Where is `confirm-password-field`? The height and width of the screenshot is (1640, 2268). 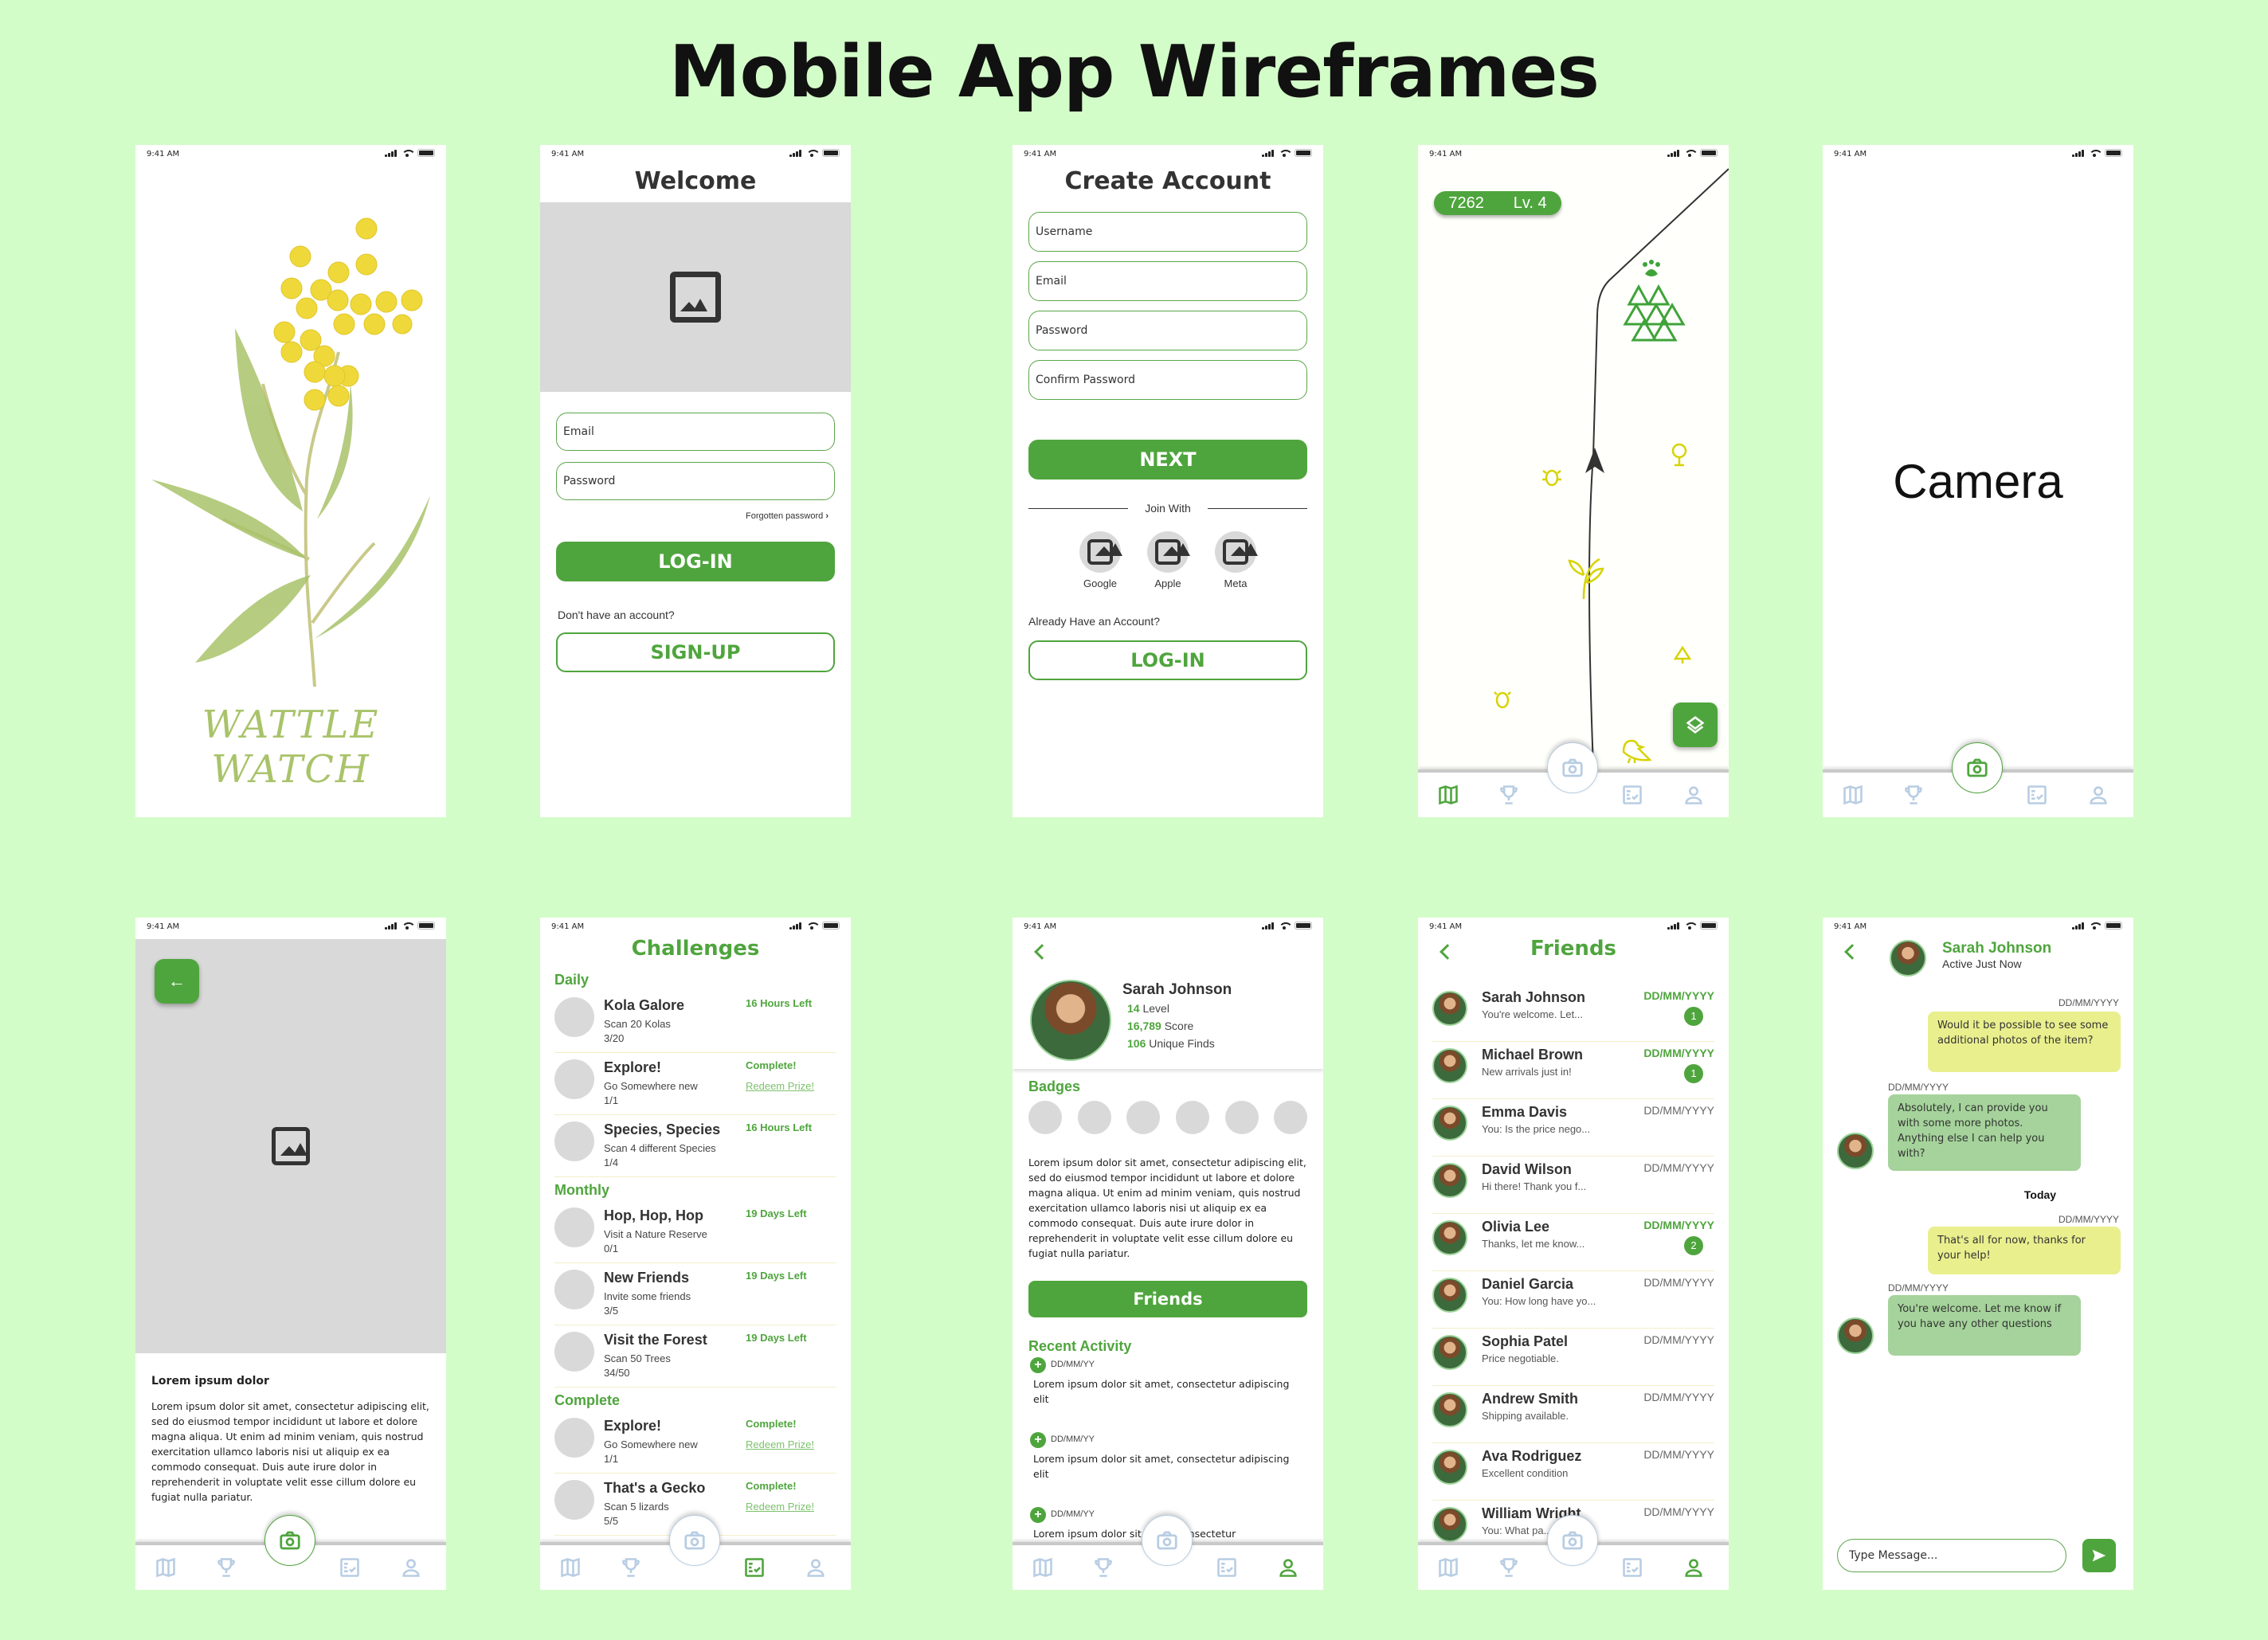
confirm-password-field is located at coordinates (1168, 380).